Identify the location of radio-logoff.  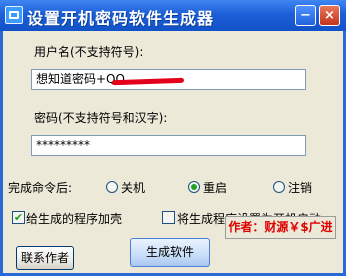
(279, 187).